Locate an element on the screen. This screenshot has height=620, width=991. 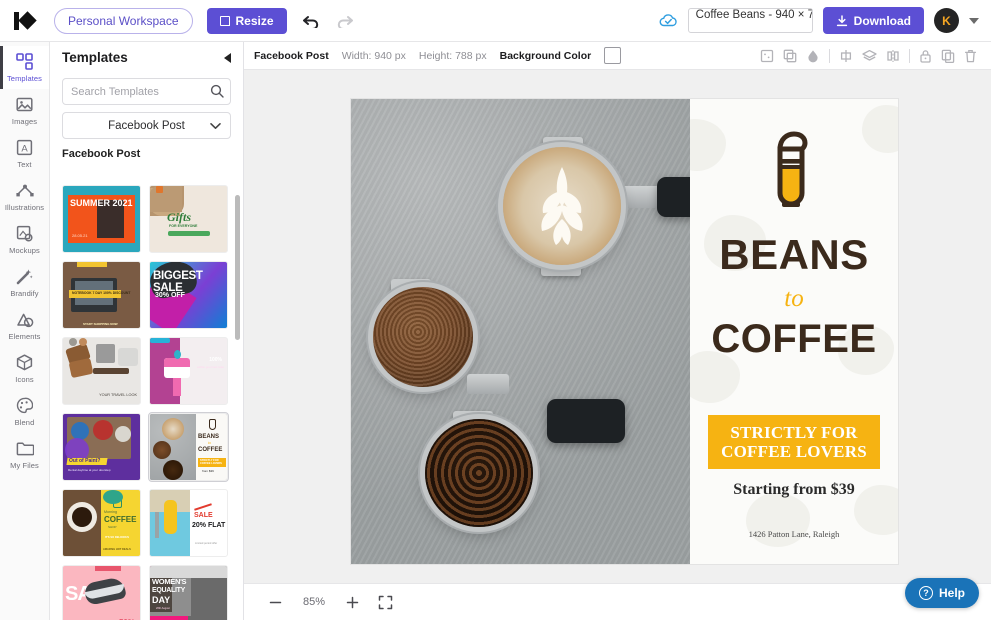
chevron-down-icon is located at coordinates (215, 126).